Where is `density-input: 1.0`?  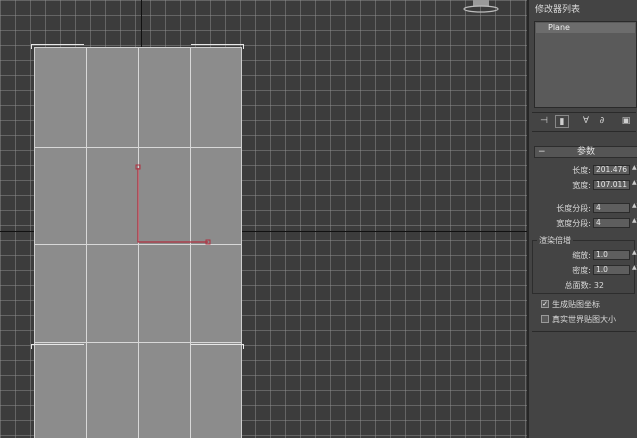 density-input: 1.0 is located at coordinates (611, 270).